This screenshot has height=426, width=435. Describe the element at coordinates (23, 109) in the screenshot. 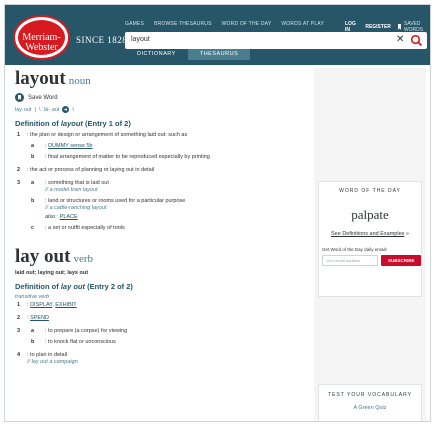

I see `syllables: lay·out` at that location.